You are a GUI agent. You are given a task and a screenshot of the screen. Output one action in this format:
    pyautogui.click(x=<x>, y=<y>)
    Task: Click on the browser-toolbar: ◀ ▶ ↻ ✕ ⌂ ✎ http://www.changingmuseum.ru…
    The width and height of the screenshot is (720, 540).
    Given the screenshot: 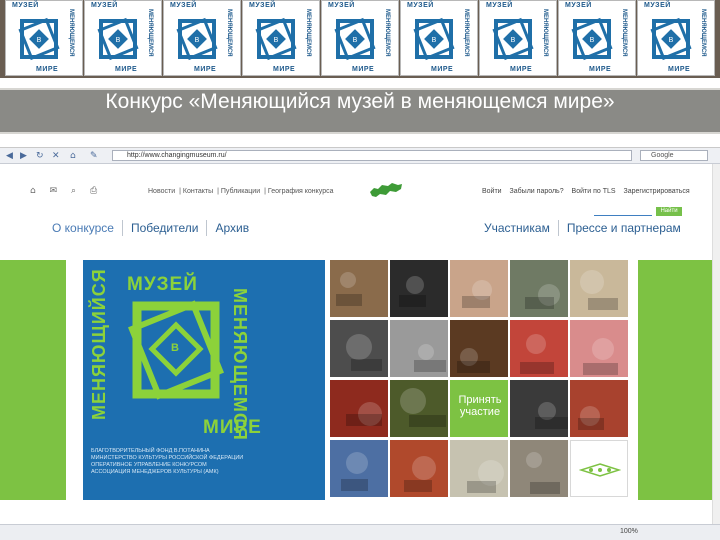 What is the action you would take?
    pyautogui.click(x=360, y=156)
    